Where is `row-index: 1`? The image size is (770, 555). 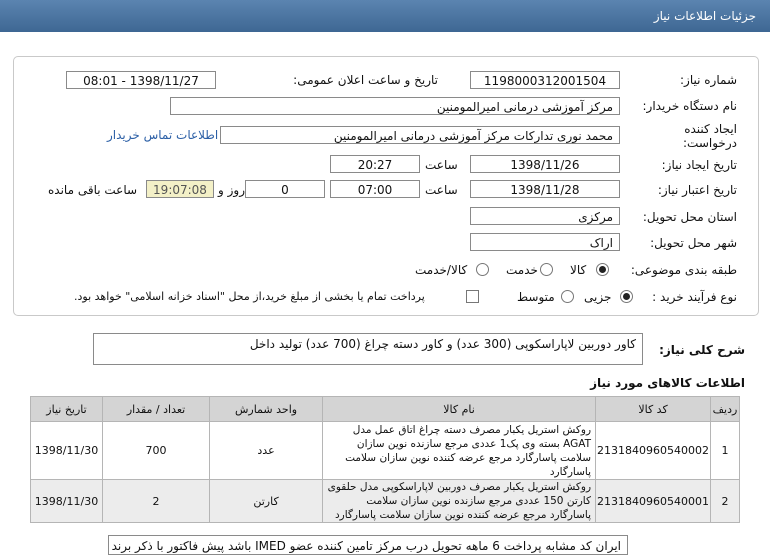 row-index: 1 is located at coordinates (725, 450).